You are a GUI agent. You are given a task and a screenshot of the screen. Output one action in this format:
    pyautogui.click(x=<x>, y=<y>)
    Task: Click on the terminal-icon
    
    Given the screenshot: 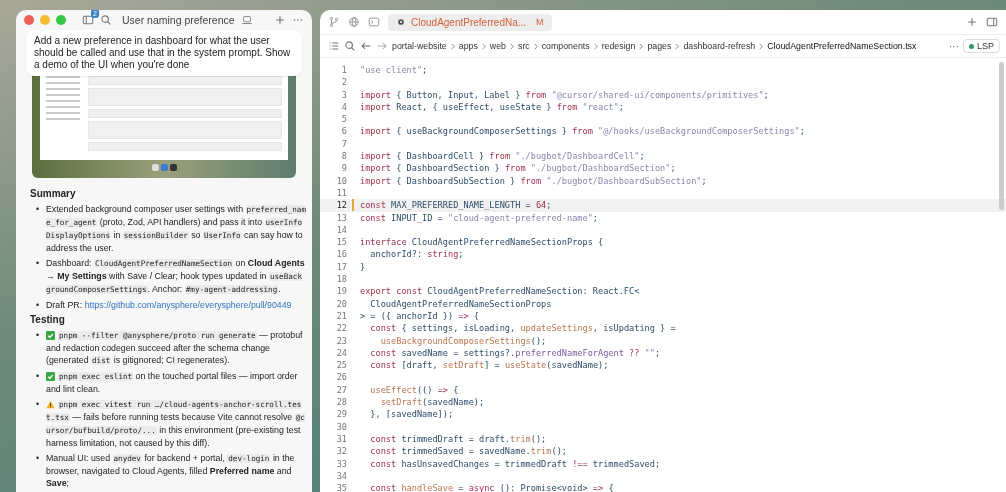 What is the action you would take?
    pyautogui.click(x=374, y=22)
    